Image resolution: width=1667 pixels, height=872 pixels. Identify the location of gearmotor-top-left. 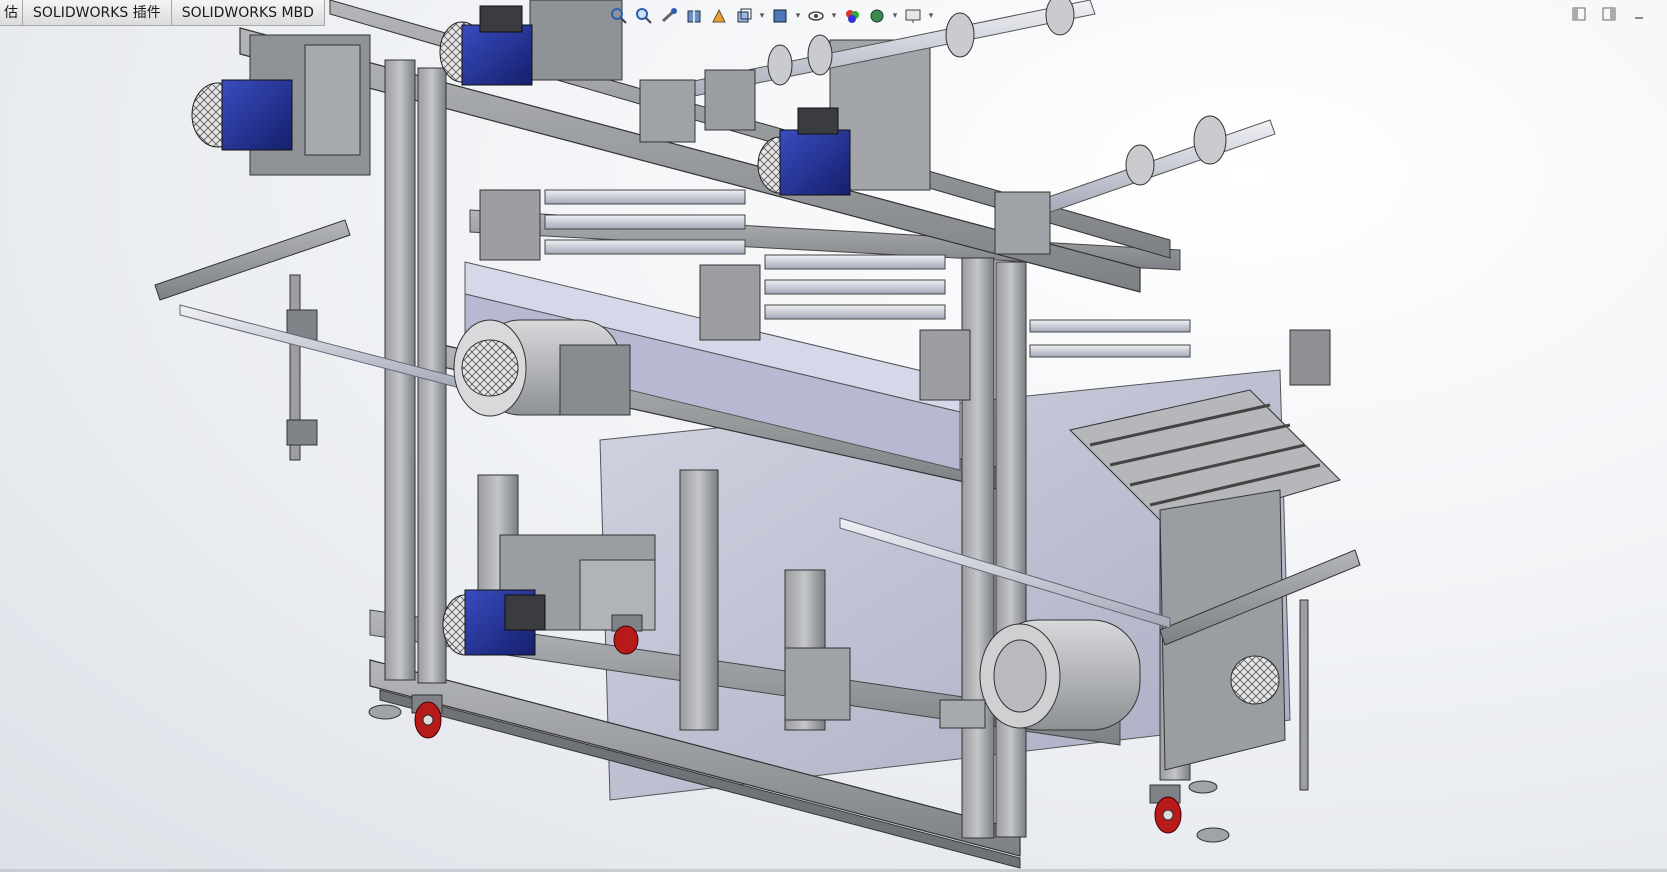
(281, 105).